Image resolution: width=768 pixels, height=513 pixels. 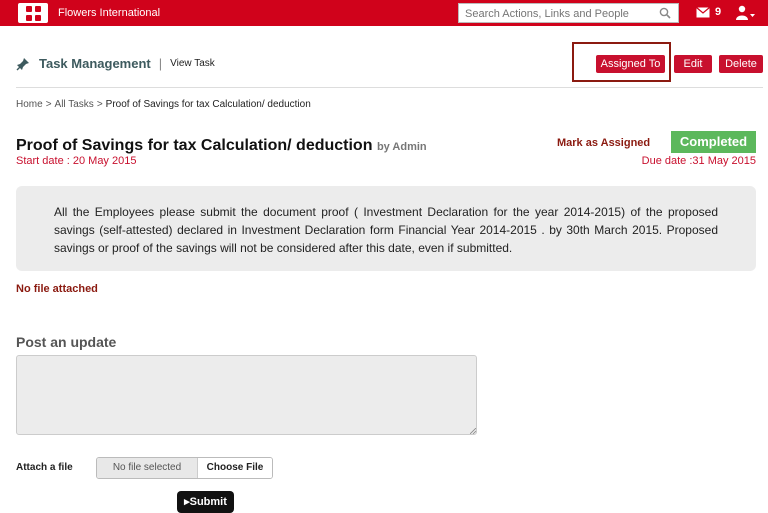 I want to click on edit-button: Edit, so click(x=693, y=64).